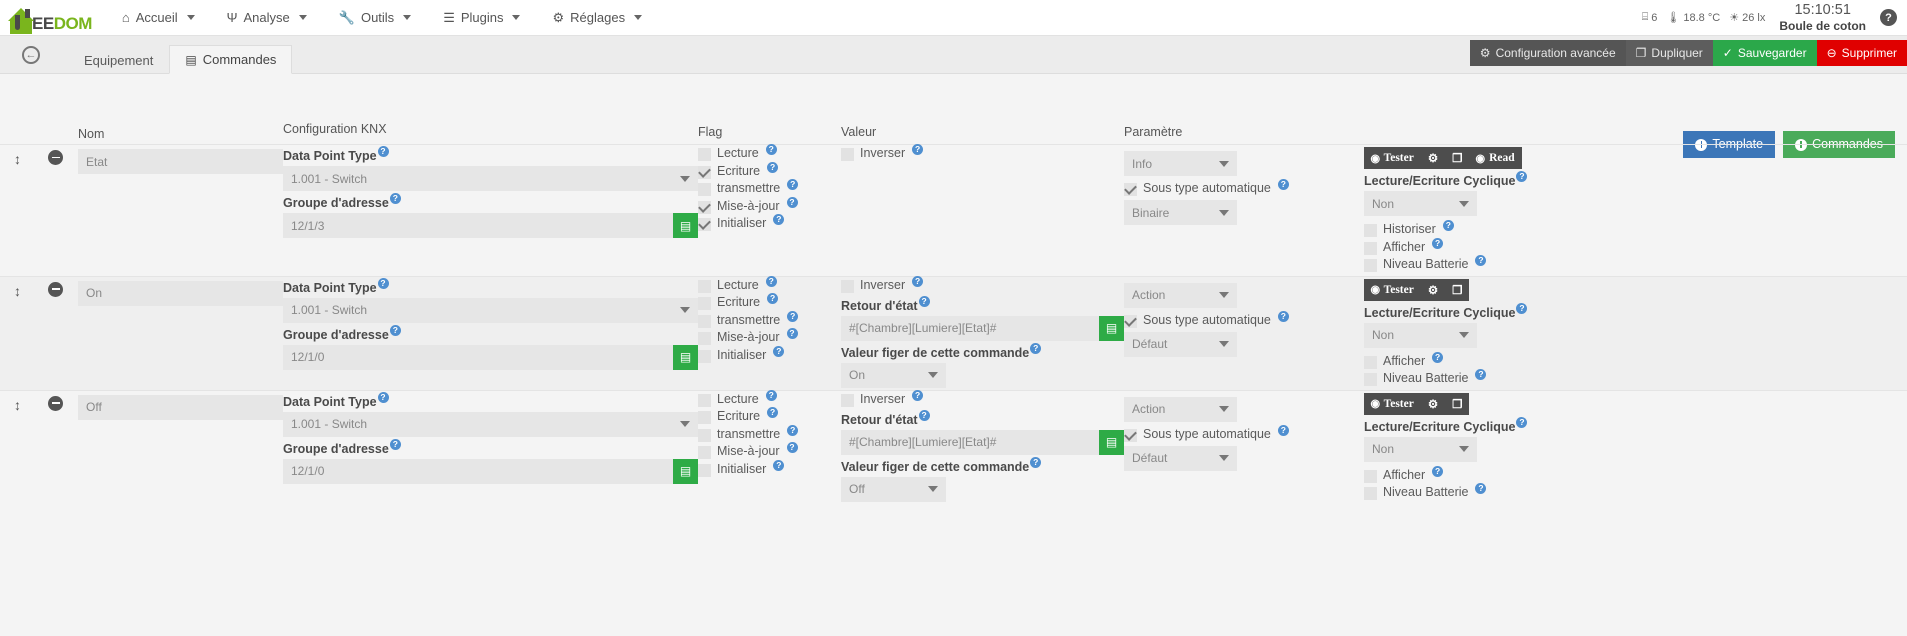 This screenshot has width=1907, height=636. What do you see at coordinates (1861, 52) in the screenshot?
I see `supprimer-button: ⊖ Supprimer` at bounding box center [1861, 52].